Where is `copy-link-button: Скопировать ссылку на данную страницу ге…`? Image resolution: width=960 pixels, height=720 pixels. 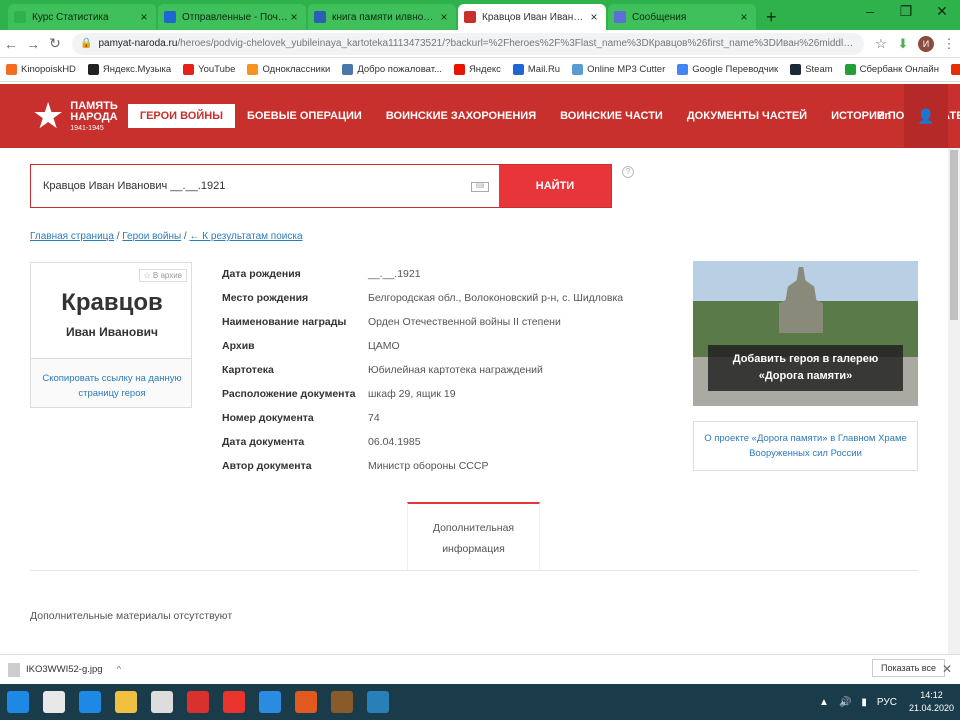 copy-link-button: Скопировать ссылку на данную страницу ге… is located at coordinates (112, 386).